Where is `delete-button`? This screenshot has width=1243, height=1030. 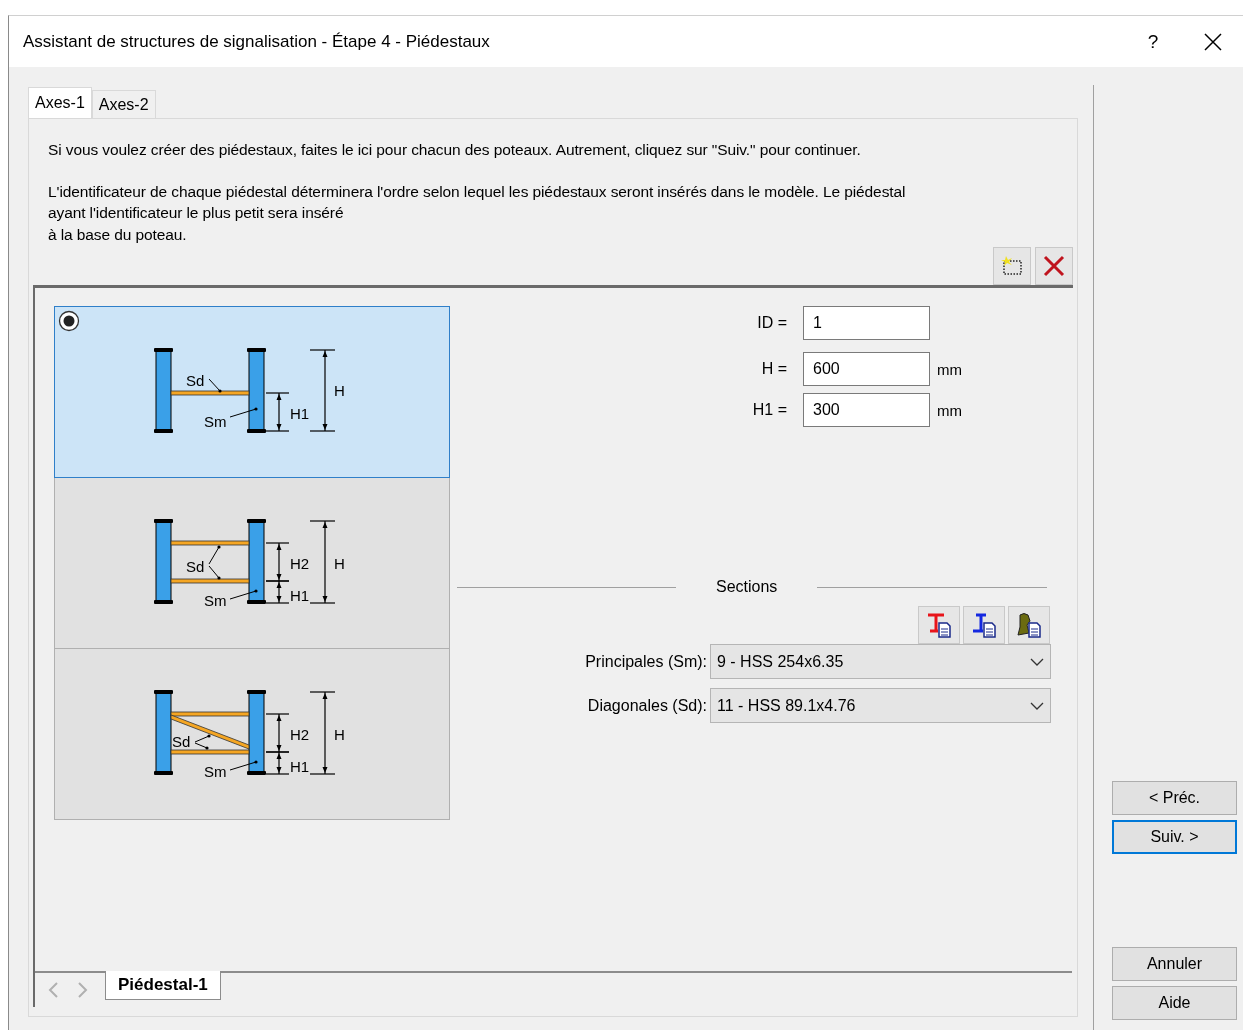
delete-button is located at coordinates (1054, 266).